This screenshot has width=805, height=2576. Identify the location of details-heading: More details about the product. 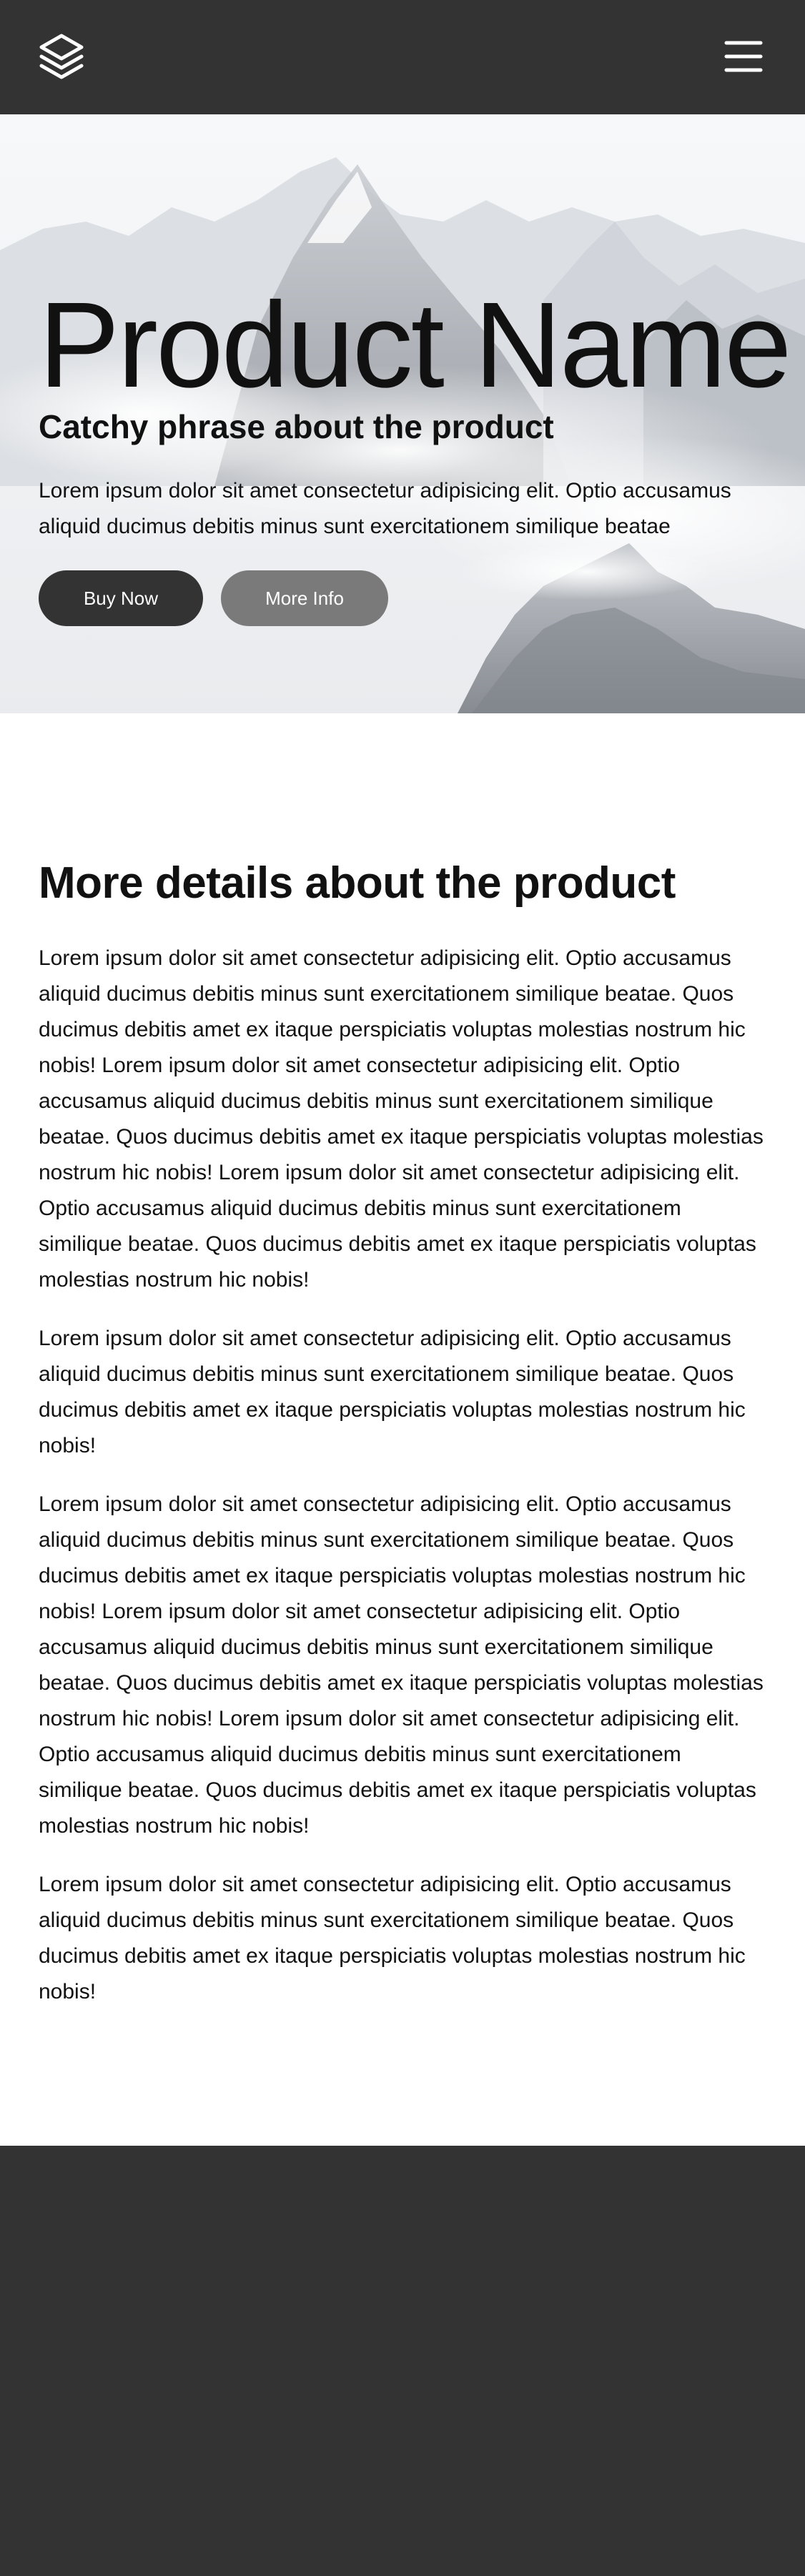
(358, 883).